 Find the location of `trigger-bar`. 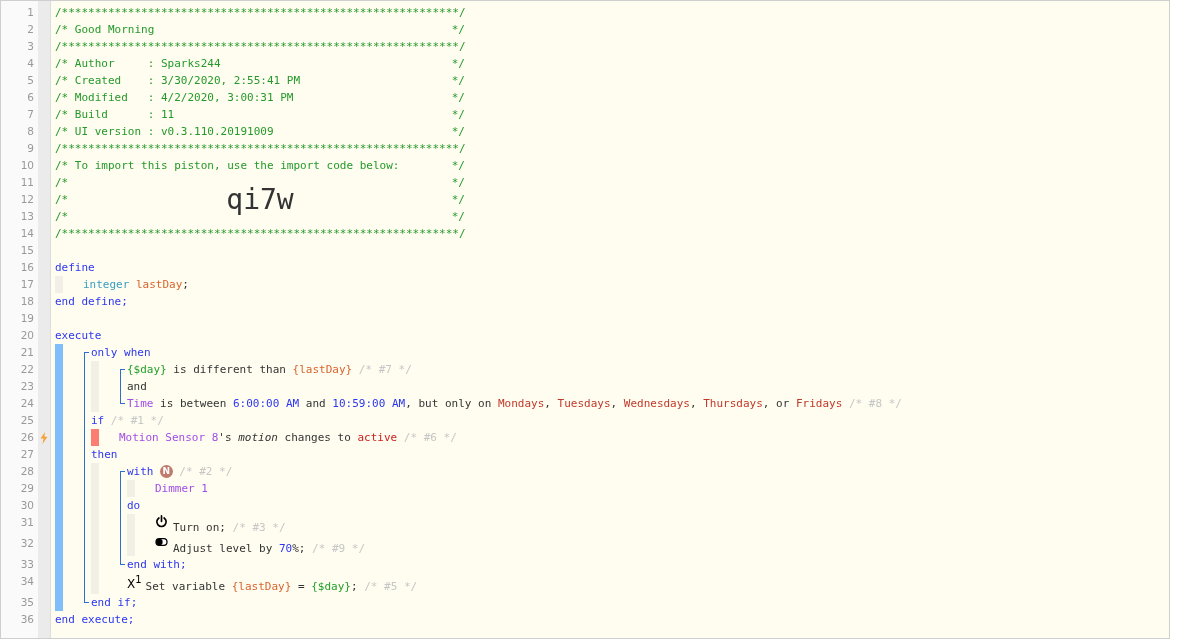

trigger-bar is located at coordinates (95, 437).